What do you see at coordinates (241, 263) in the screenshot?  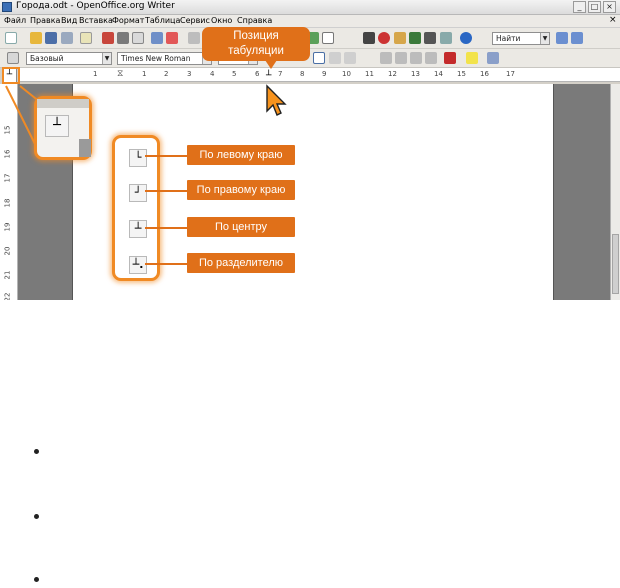 I see `decimal-tab-callout: По разделителю` at bounding box center [241, 263].